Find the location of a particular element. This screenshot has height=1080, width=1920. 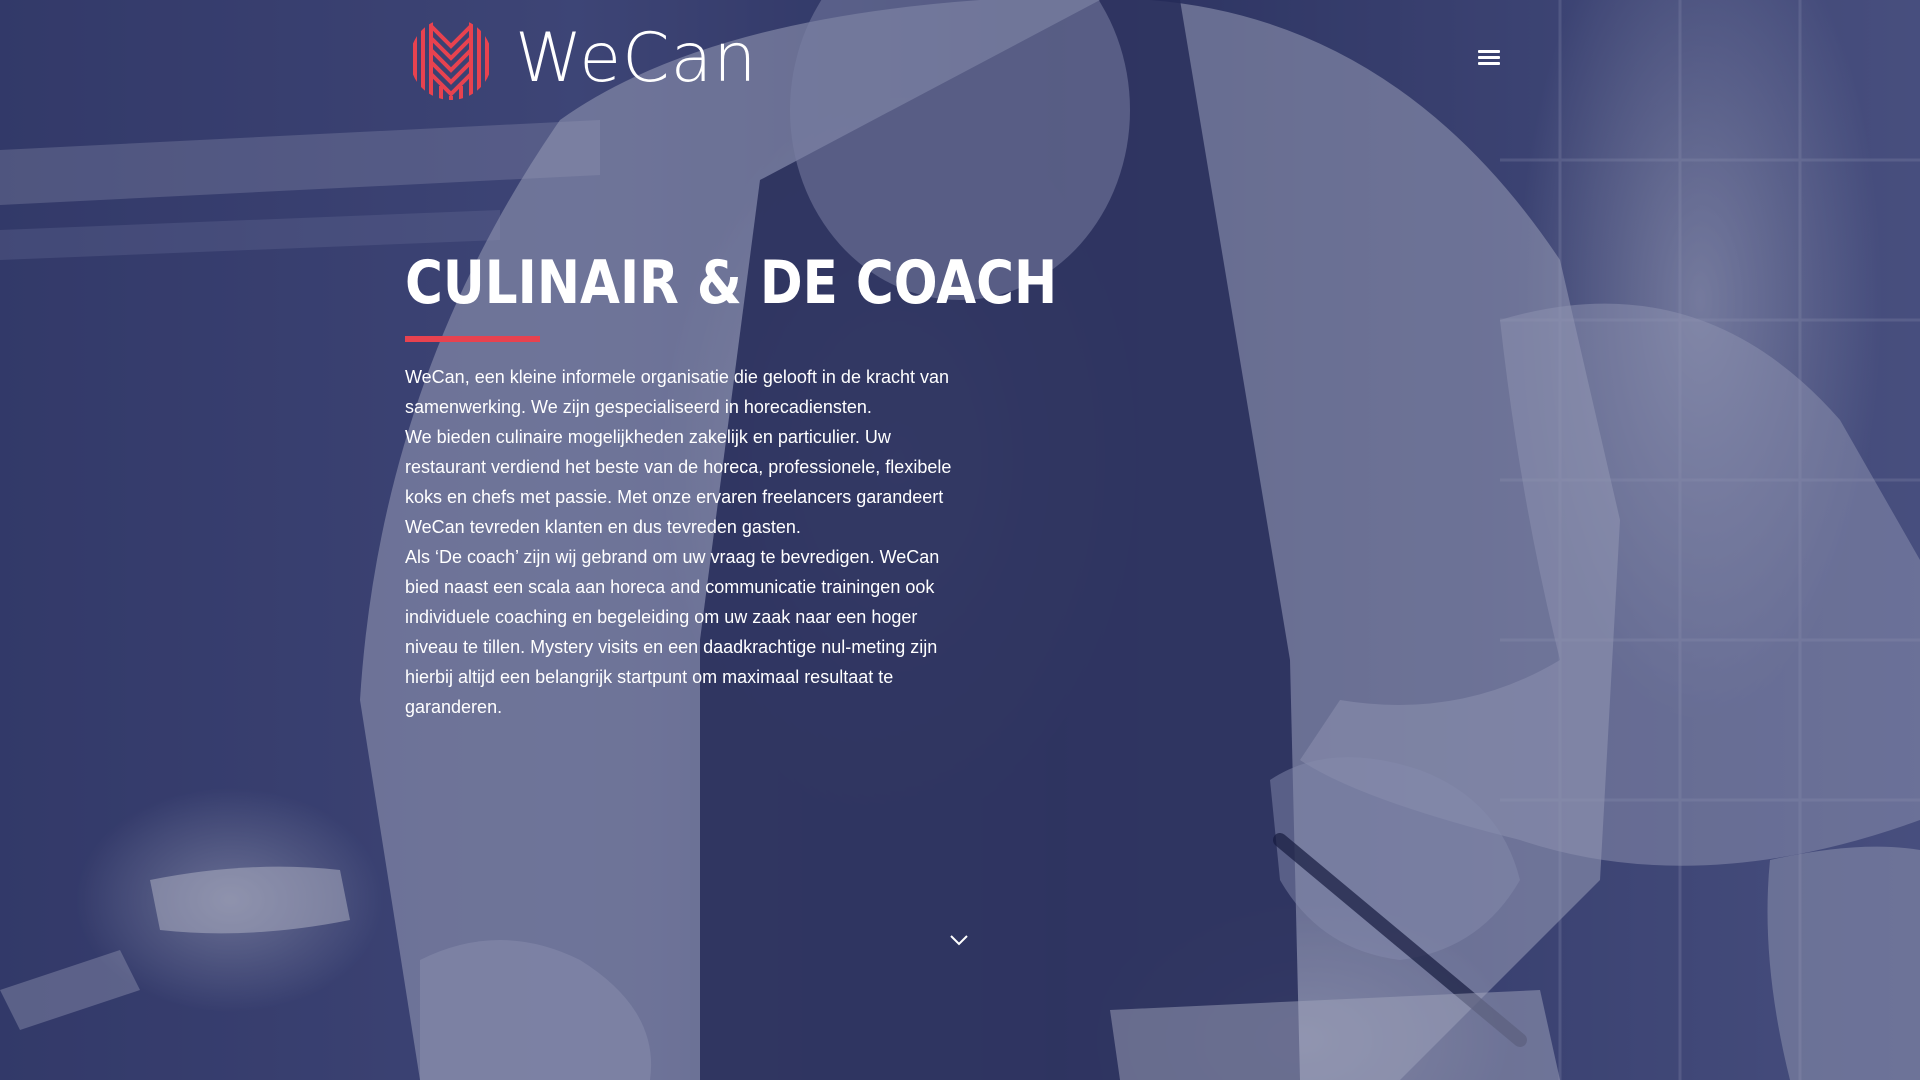

menu-bar-bottom is located at coordinates (1489, 63).